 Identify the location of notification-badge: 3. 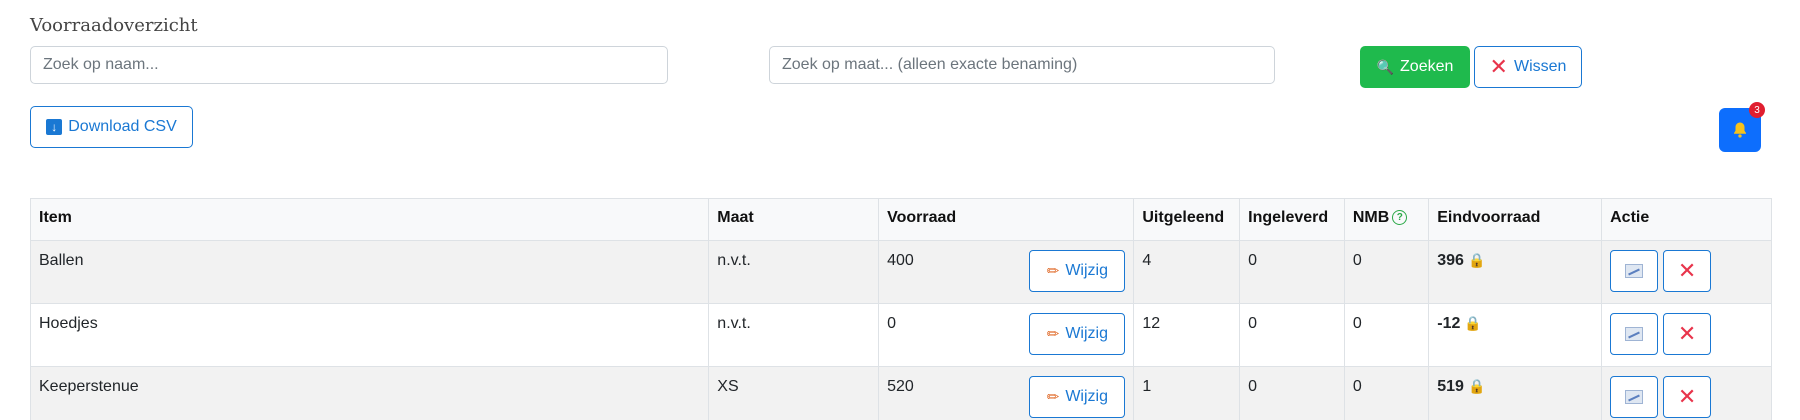
(1757, 110).